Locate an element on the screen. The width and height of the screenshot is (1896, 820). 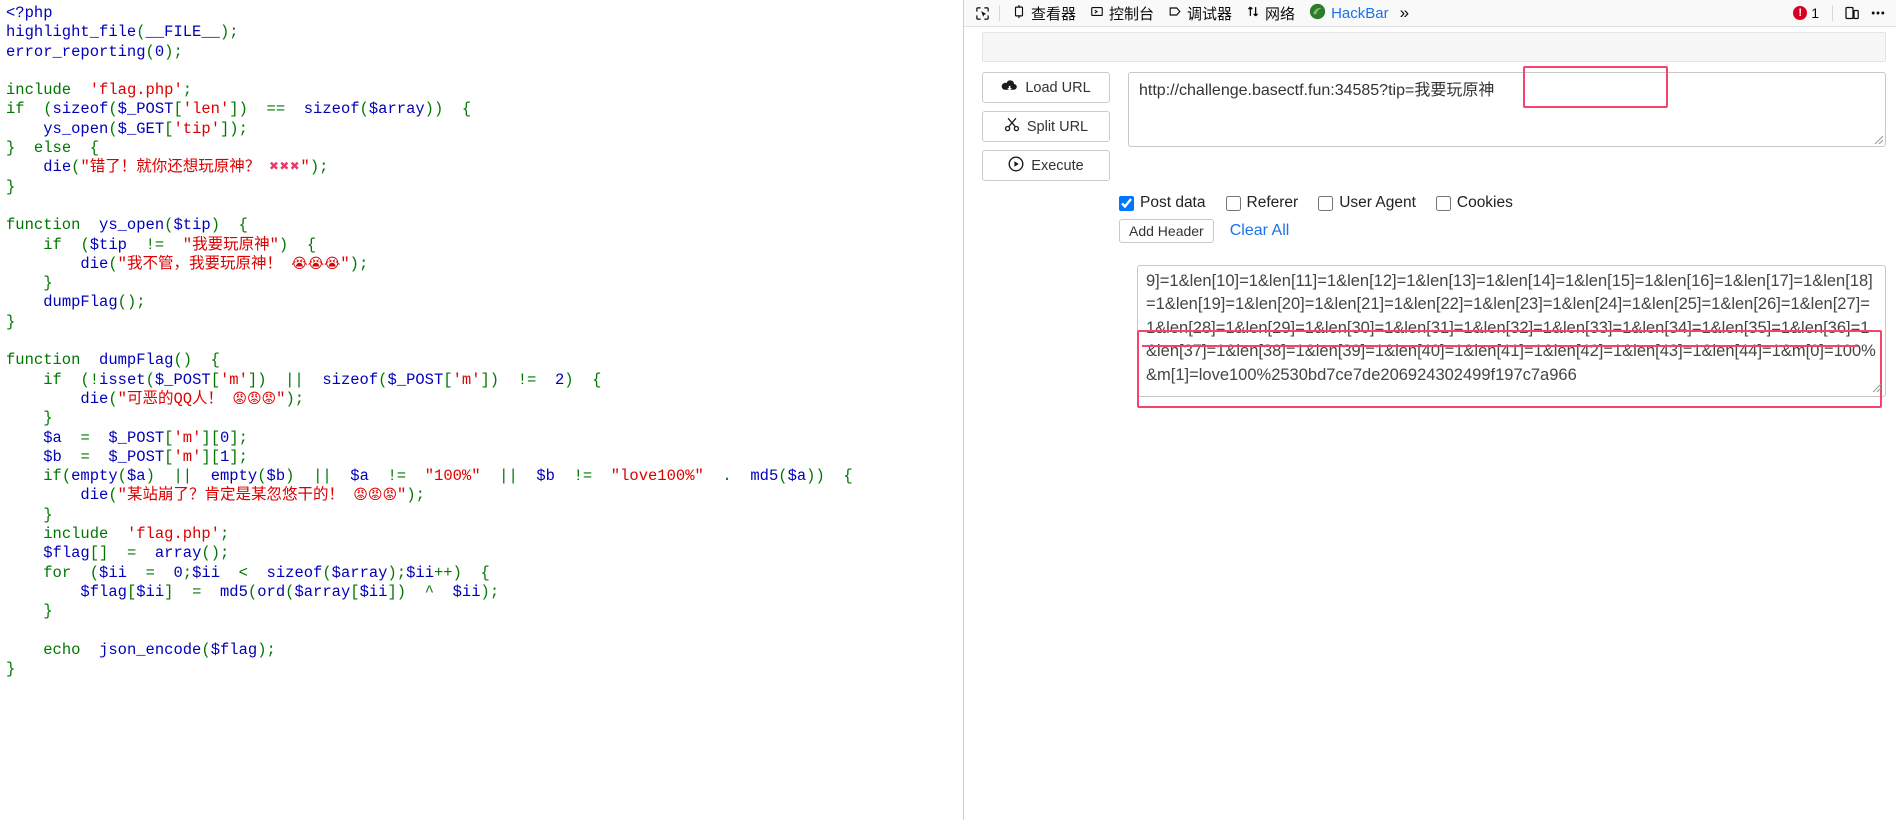
hackbar-options-row: Post data Referer User Agent Cookies is located at coordinates (1430, 203).